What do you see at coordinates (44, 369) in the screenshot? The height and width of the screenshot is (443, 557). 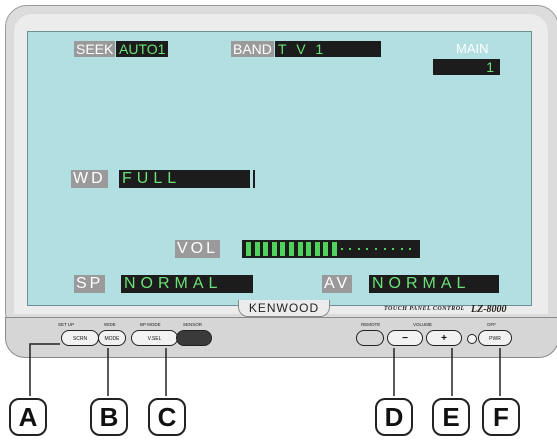 I see `callout-line-a` at bounding box center [44, 369].